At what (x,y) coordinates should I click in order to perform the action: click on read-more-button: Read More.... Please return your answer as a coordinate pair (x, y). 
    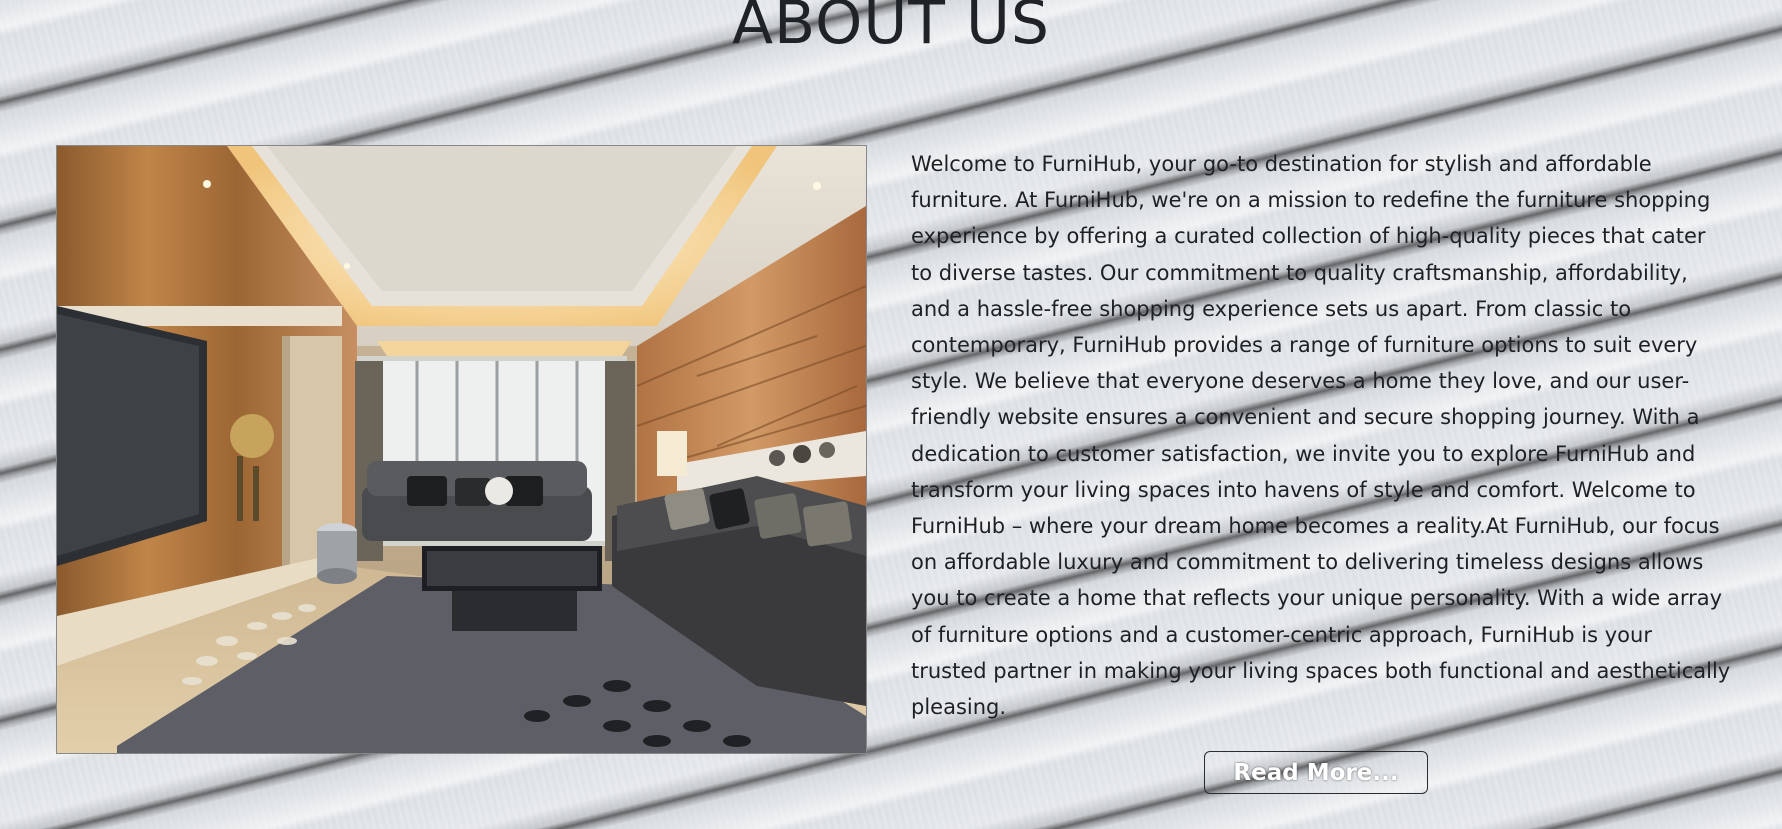
    Looking at the image, I should click on (1316, 772).